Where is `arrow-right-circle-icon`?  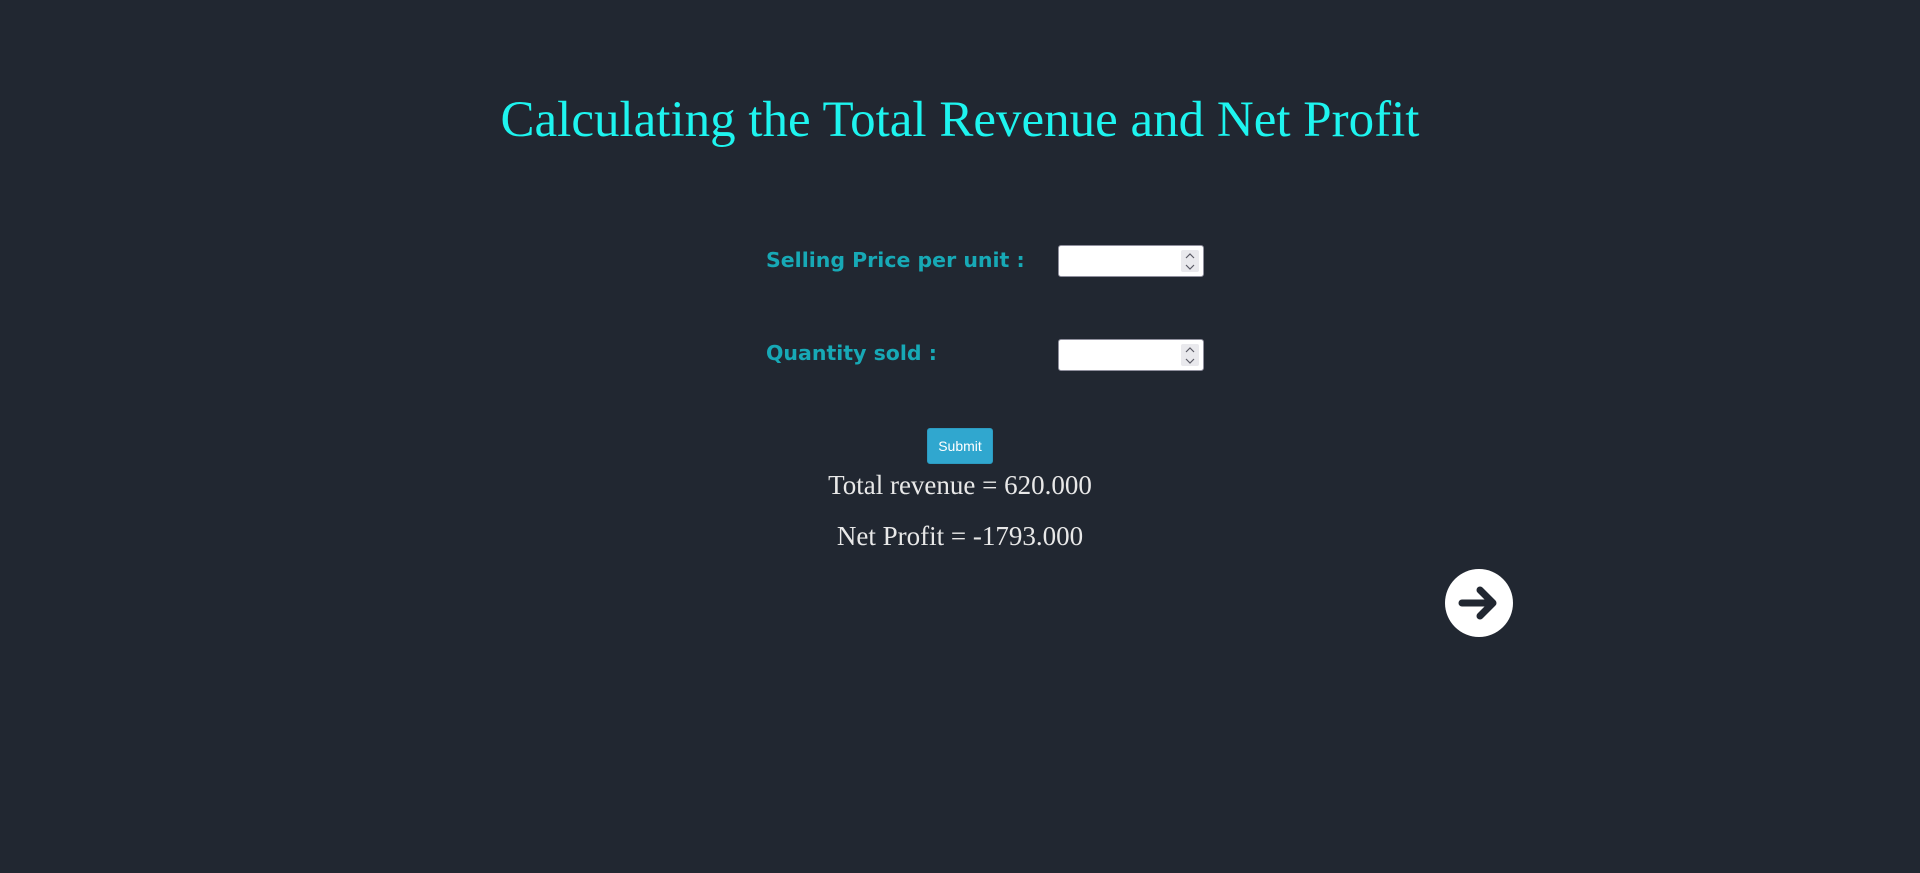 arrow-right-circle-icon is located at coordinates (1477, 603).